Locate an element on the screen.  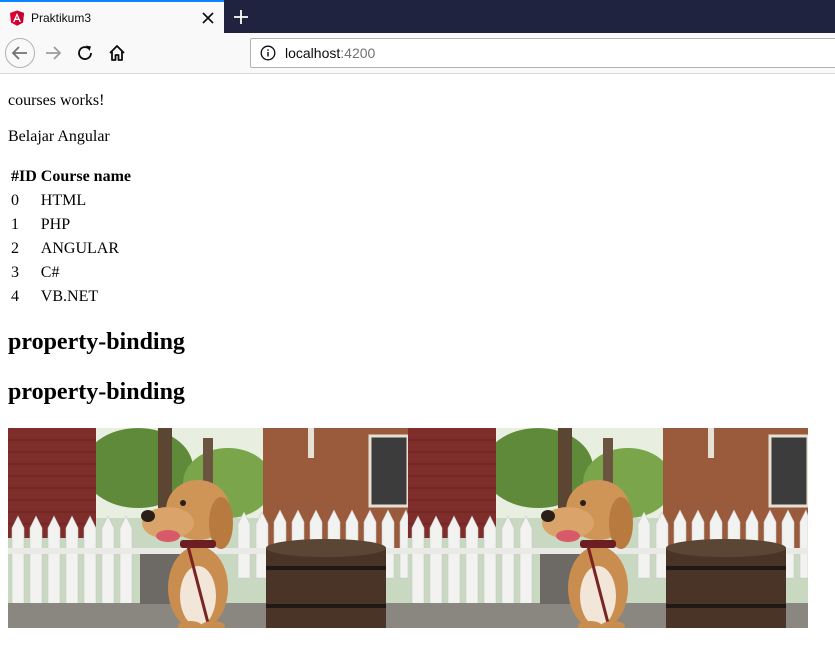
course-name: HTML is located at coordinates (63, 200).